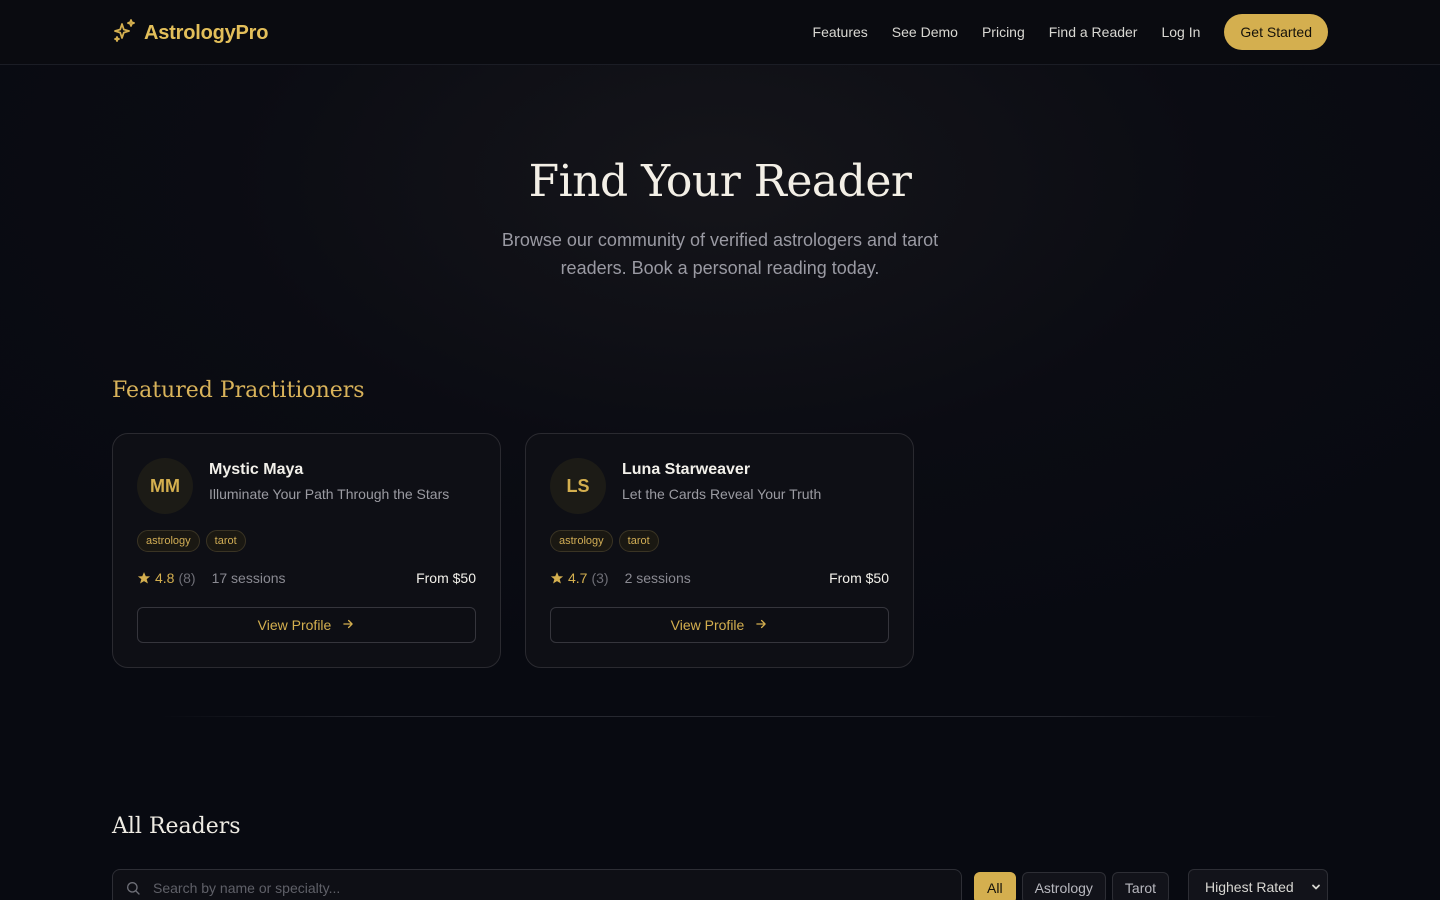  Describe the element at coordinates (1093, 32) in the screenshot. I see `nav-link-find-a-reader: Find a Reader` at that location.